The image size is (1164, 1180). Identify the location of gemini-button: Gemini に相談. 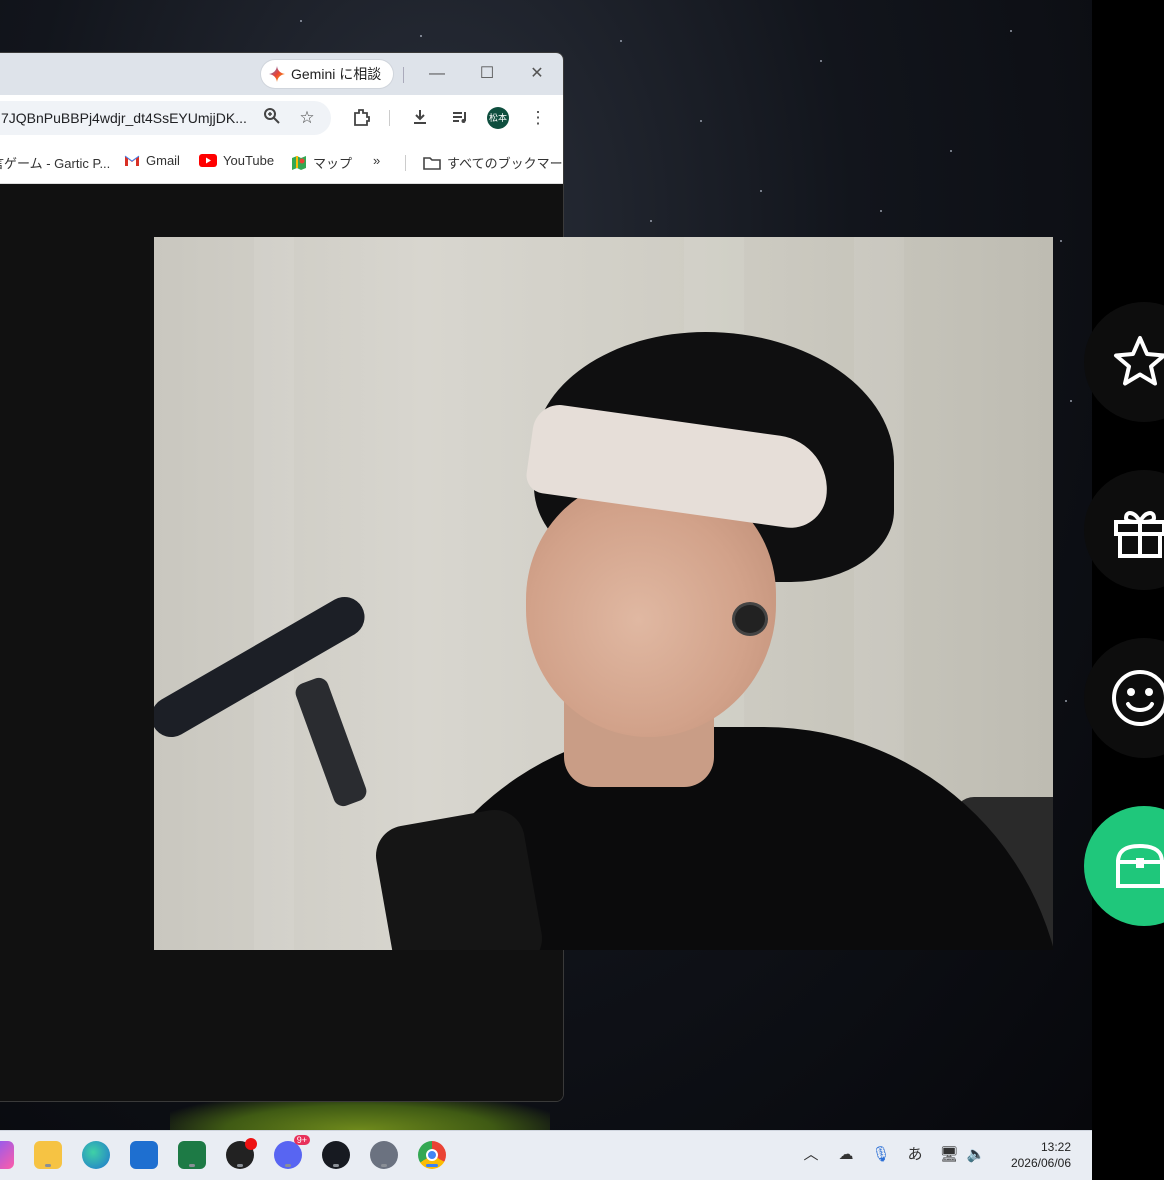
(327, 74).